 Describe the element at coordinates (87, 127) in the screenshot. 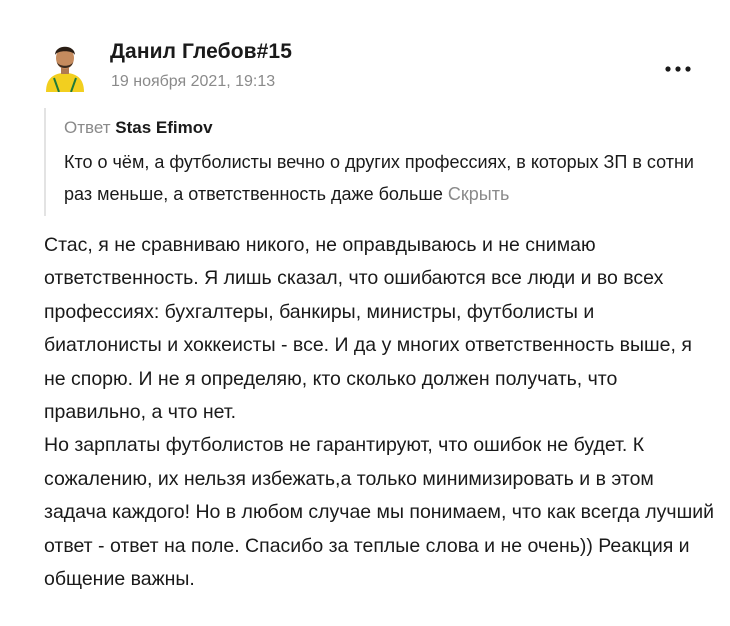

I see `reply-label: Ответ` at that location.